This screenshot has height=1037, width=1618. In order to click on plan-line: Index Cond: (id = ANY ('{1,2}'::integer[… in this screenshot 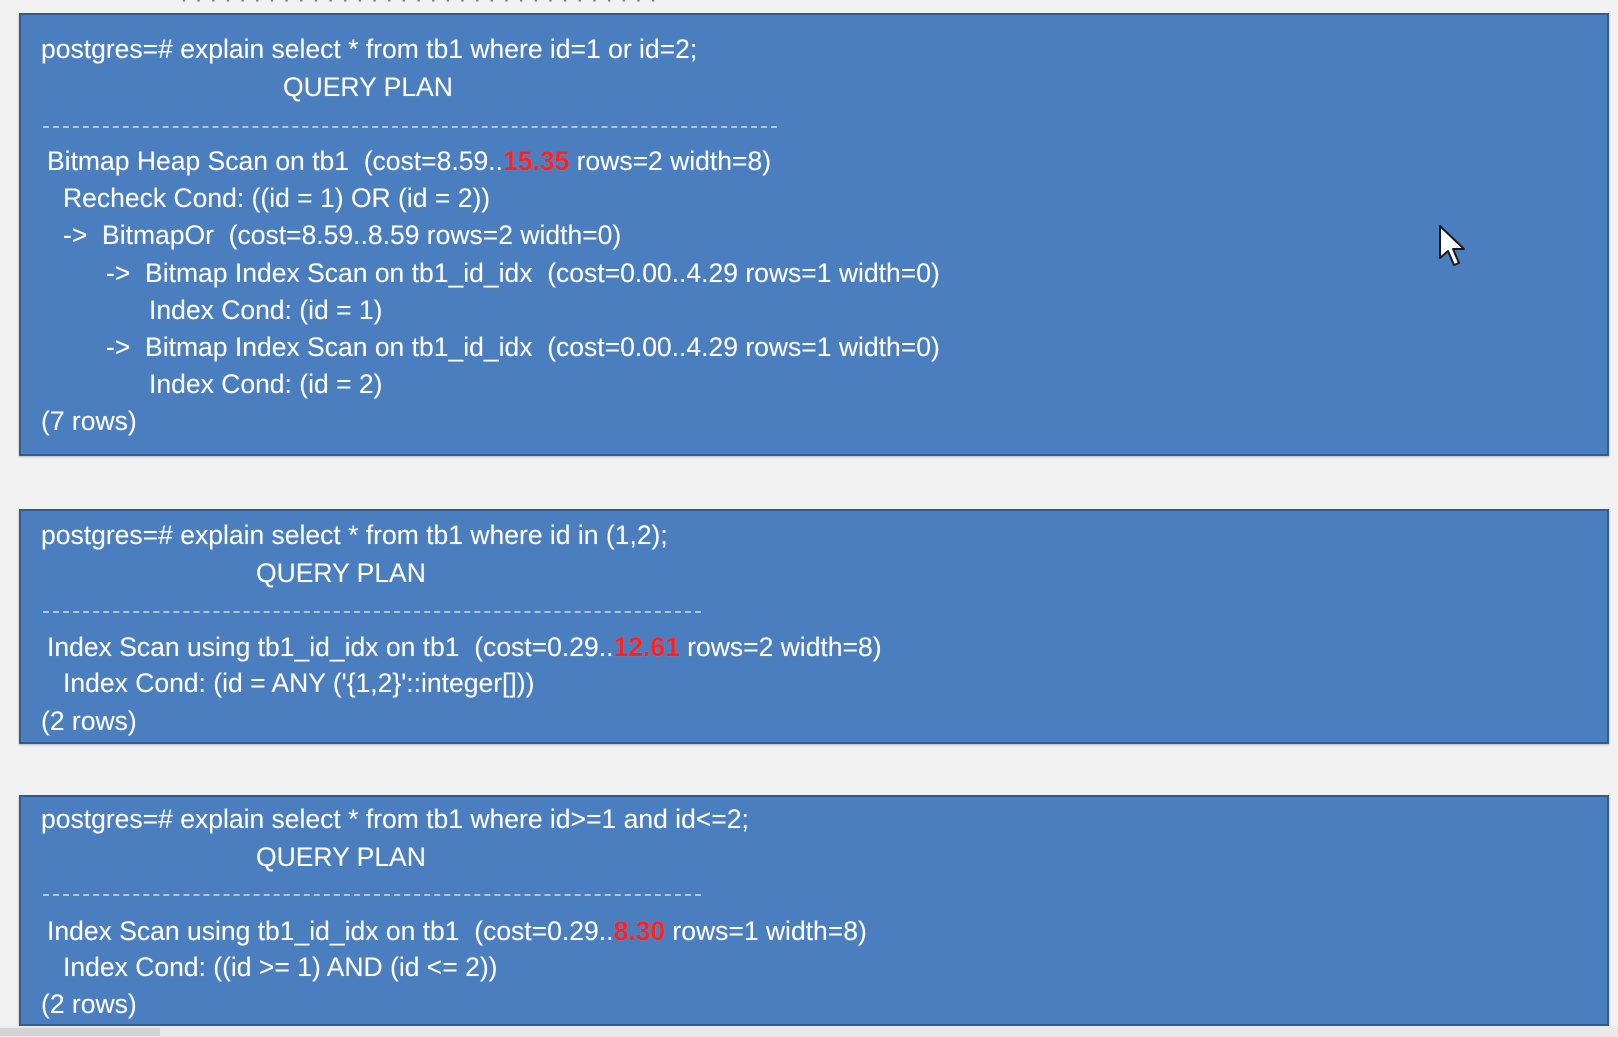, I will do `click(299, 683)`.